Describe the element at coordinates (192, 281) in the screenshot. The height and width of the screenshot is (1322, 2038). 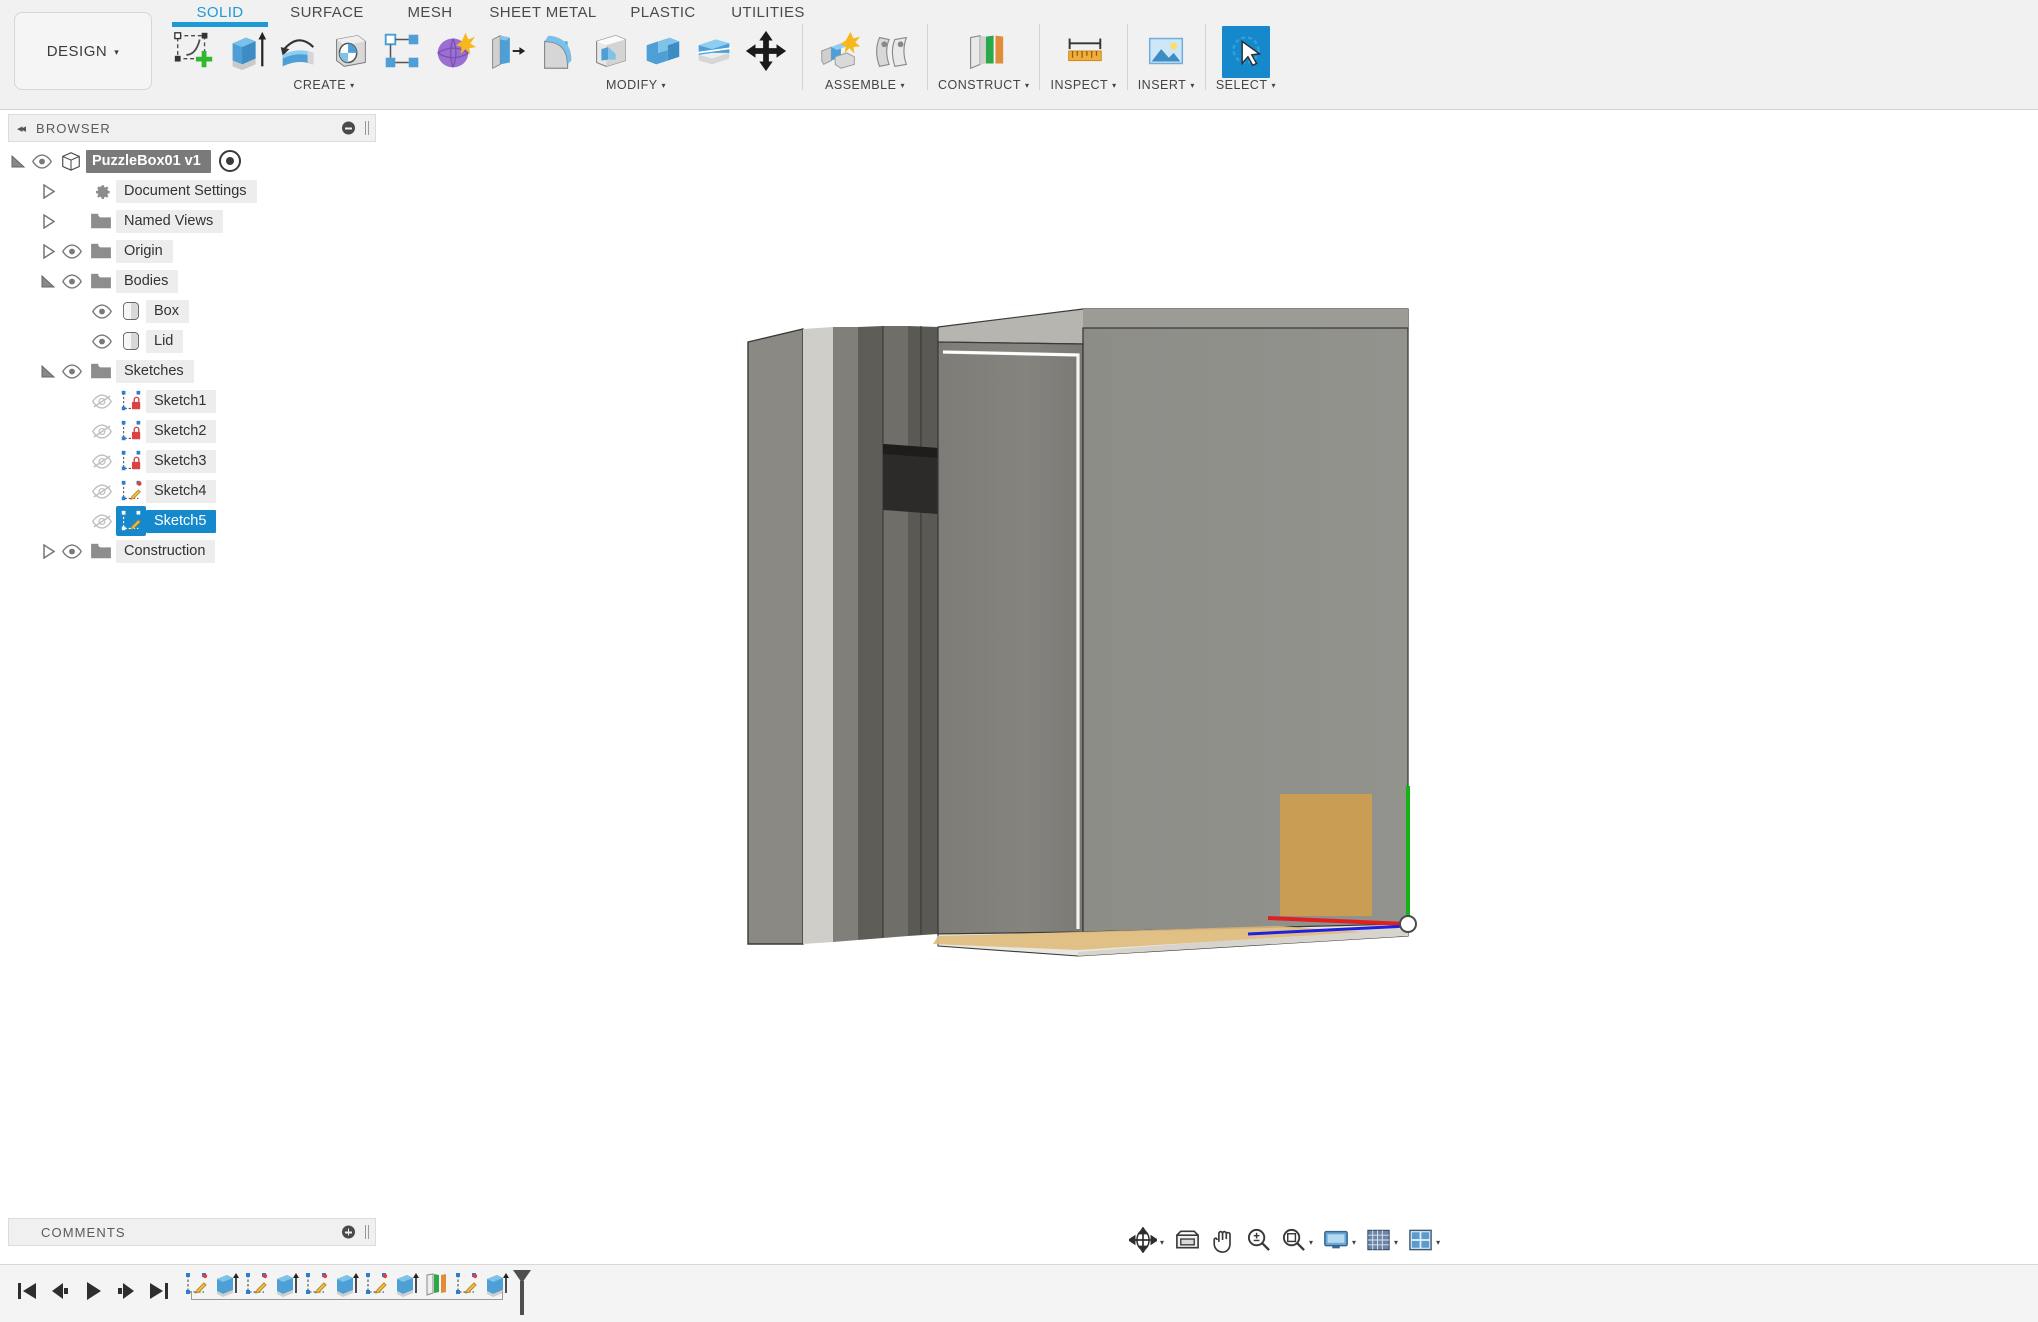
I see `browser-item-bodies: Bodies` at that location.